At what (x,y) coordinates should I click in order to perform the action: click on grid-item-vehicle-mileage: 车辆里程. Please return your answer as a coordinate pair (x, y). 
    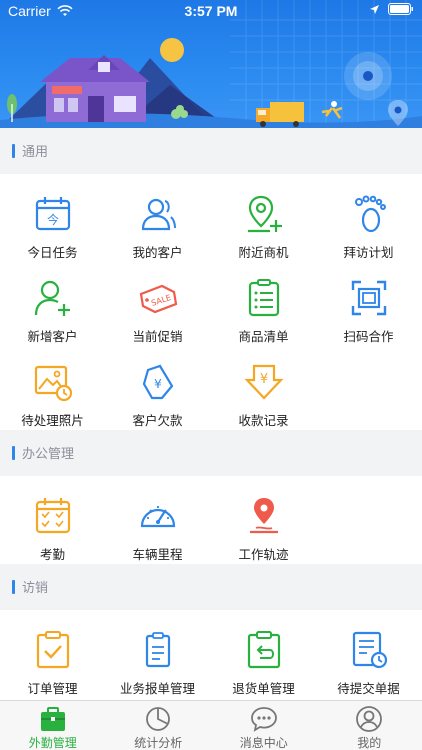
    Looking at the image, I should click on (157, 529).